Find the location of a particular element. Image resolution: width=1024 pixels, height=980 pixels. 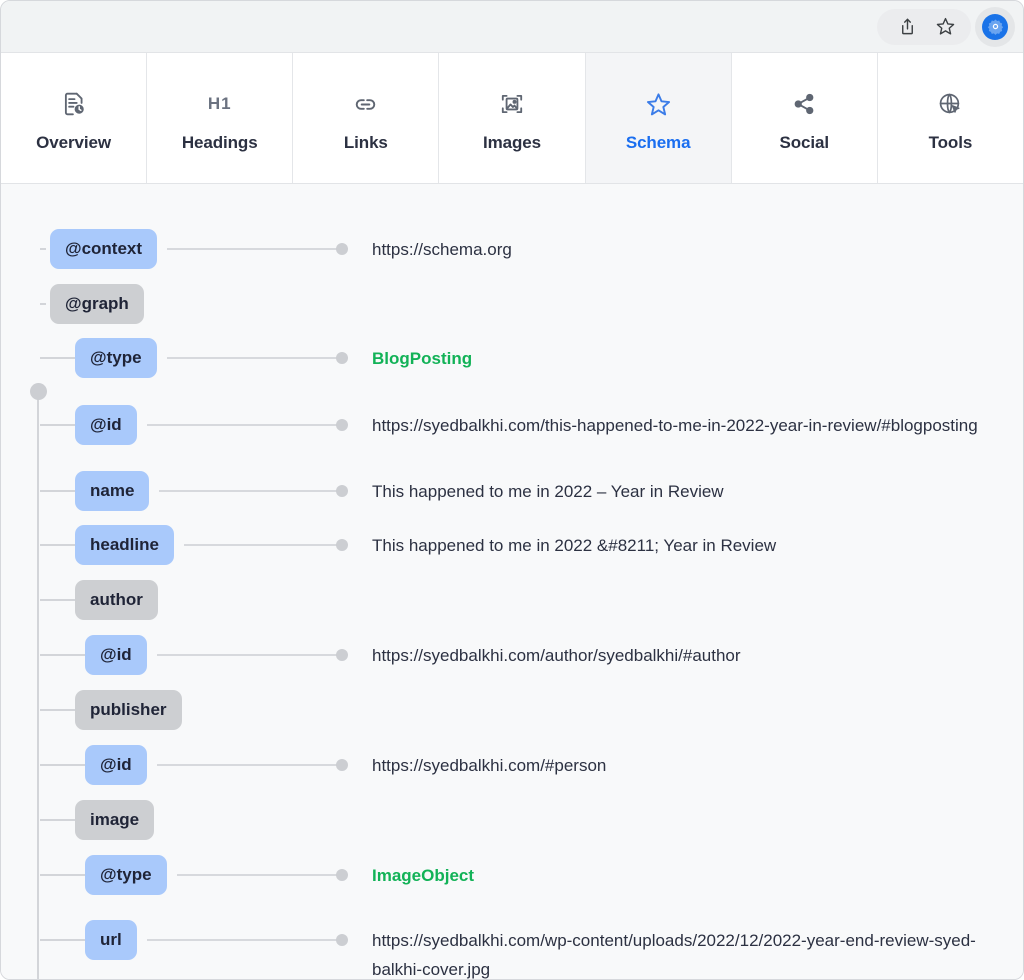

schema-tree-row: @id https://syedbalkhi.com/#person is located at coordinates (512, 765).